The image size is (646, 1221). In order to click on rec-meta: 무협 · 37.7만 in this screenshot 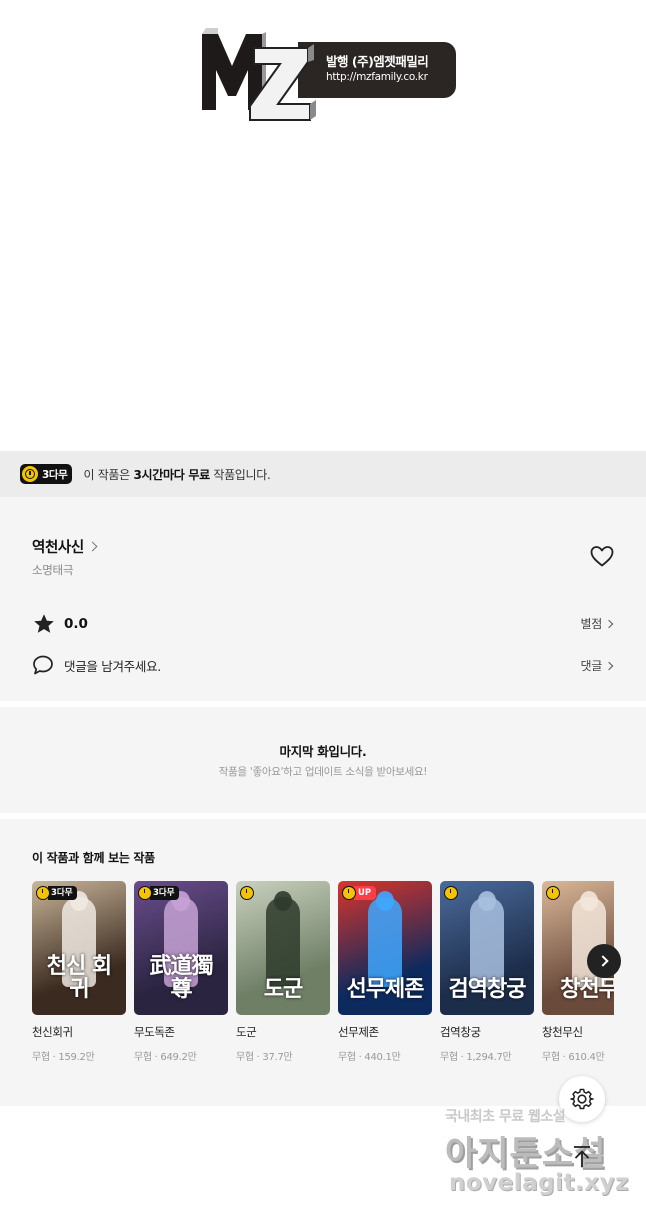, I will do `click(264, 1057)`.